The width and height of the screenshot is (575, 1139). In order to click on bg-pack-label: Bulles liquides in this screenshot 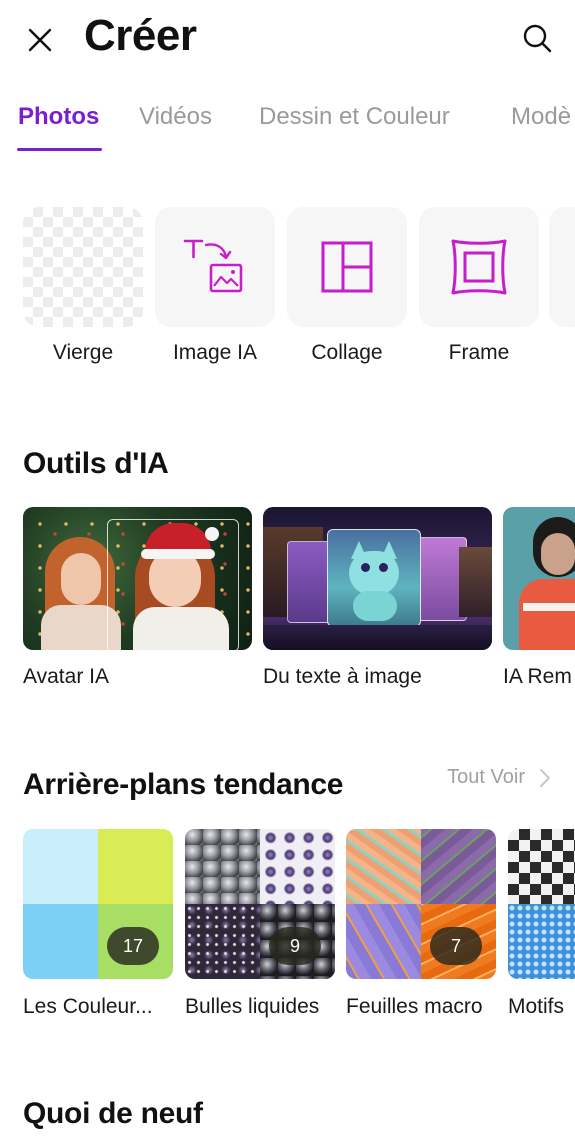, I will do `click(252, 1006)`.